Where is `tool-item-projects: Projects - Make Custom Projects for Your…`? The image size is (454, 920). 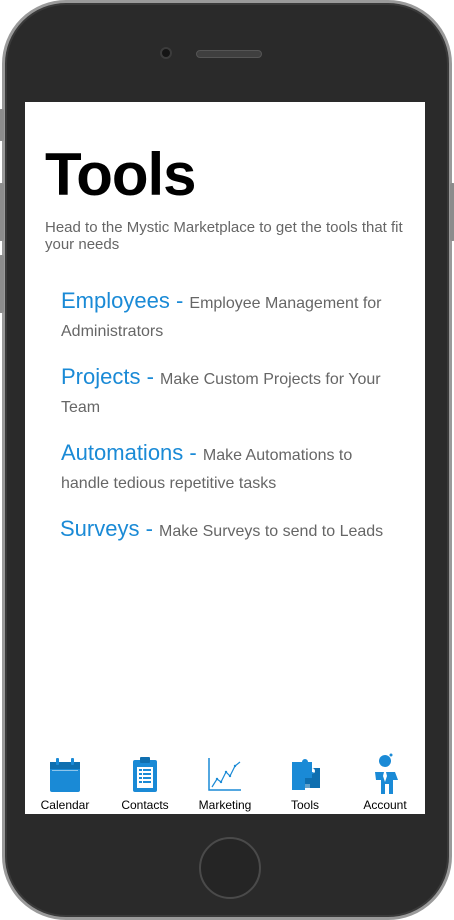
tool-item-projects: Projects - Make Custom Projects for Your… is located at coordinates (231, 392).